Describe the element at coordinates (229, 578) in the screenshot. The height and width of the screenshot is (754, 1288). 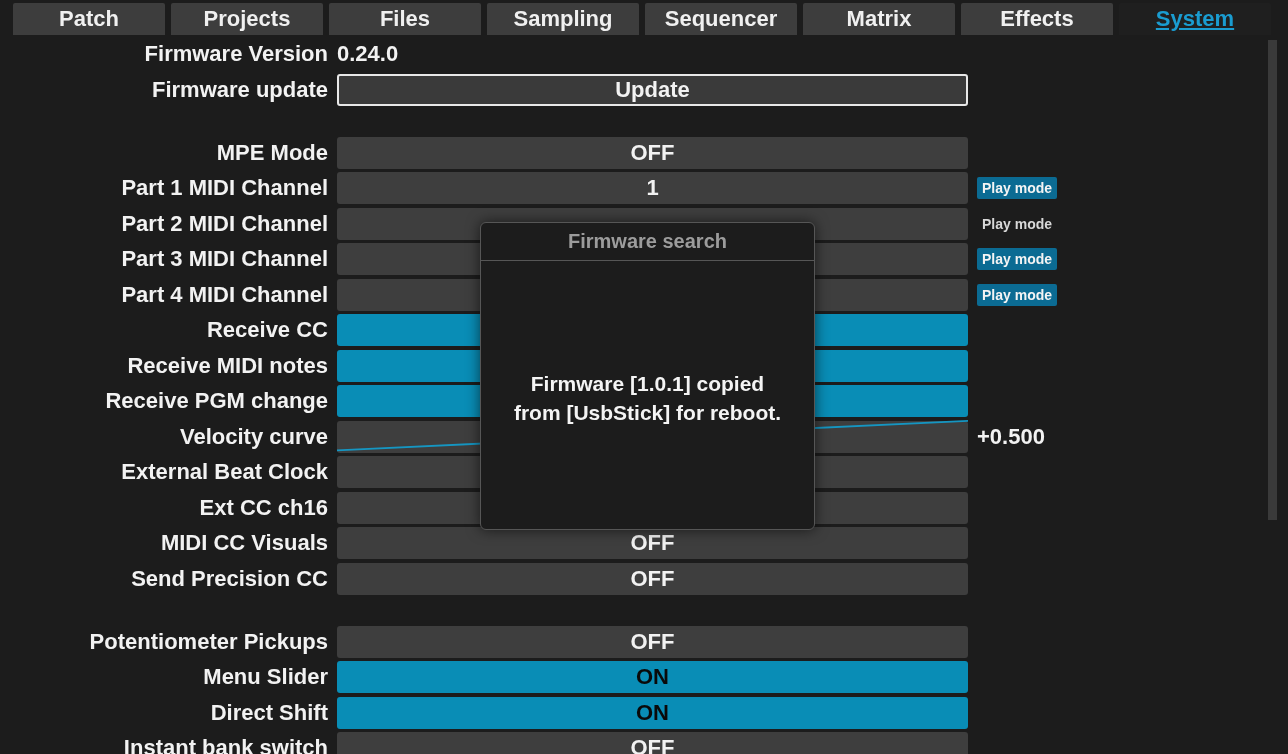
I see `setting-label: Send Precision CC` at that location.